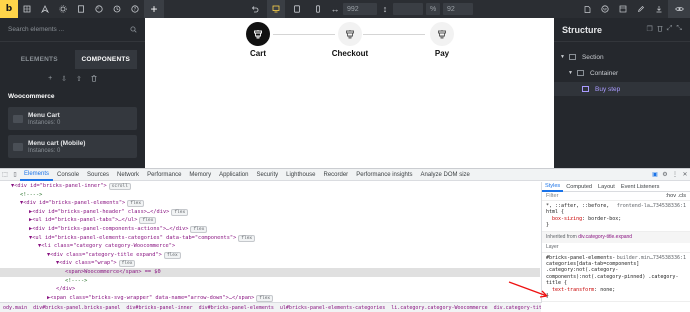 This screenshot has height=312, width=690. Describe the element at coordinates (665, 174) in the screenshot. I see `settings-gear-icon: ⚙` at that location.